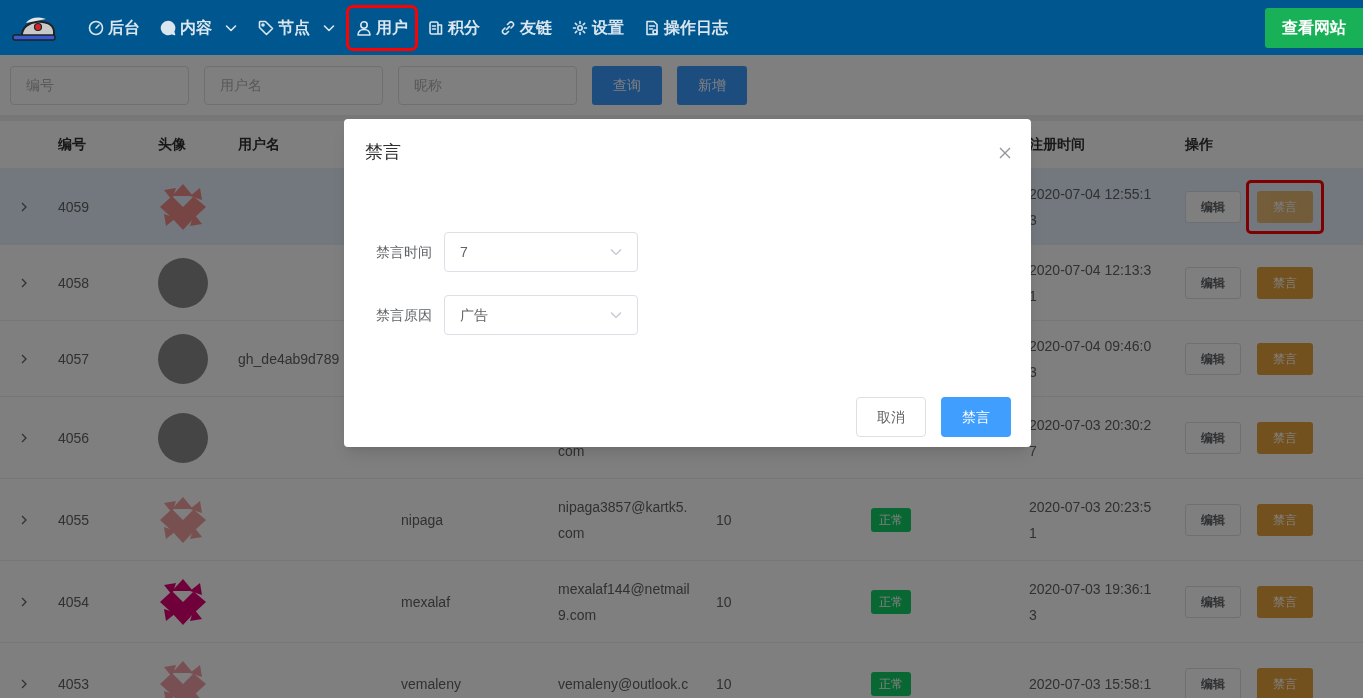 The height and width of the screenshot is (698, 1363). Describe the element at coordinates (74, 520) in the screenshot. I see `id-cell-text: 4055` at that location.